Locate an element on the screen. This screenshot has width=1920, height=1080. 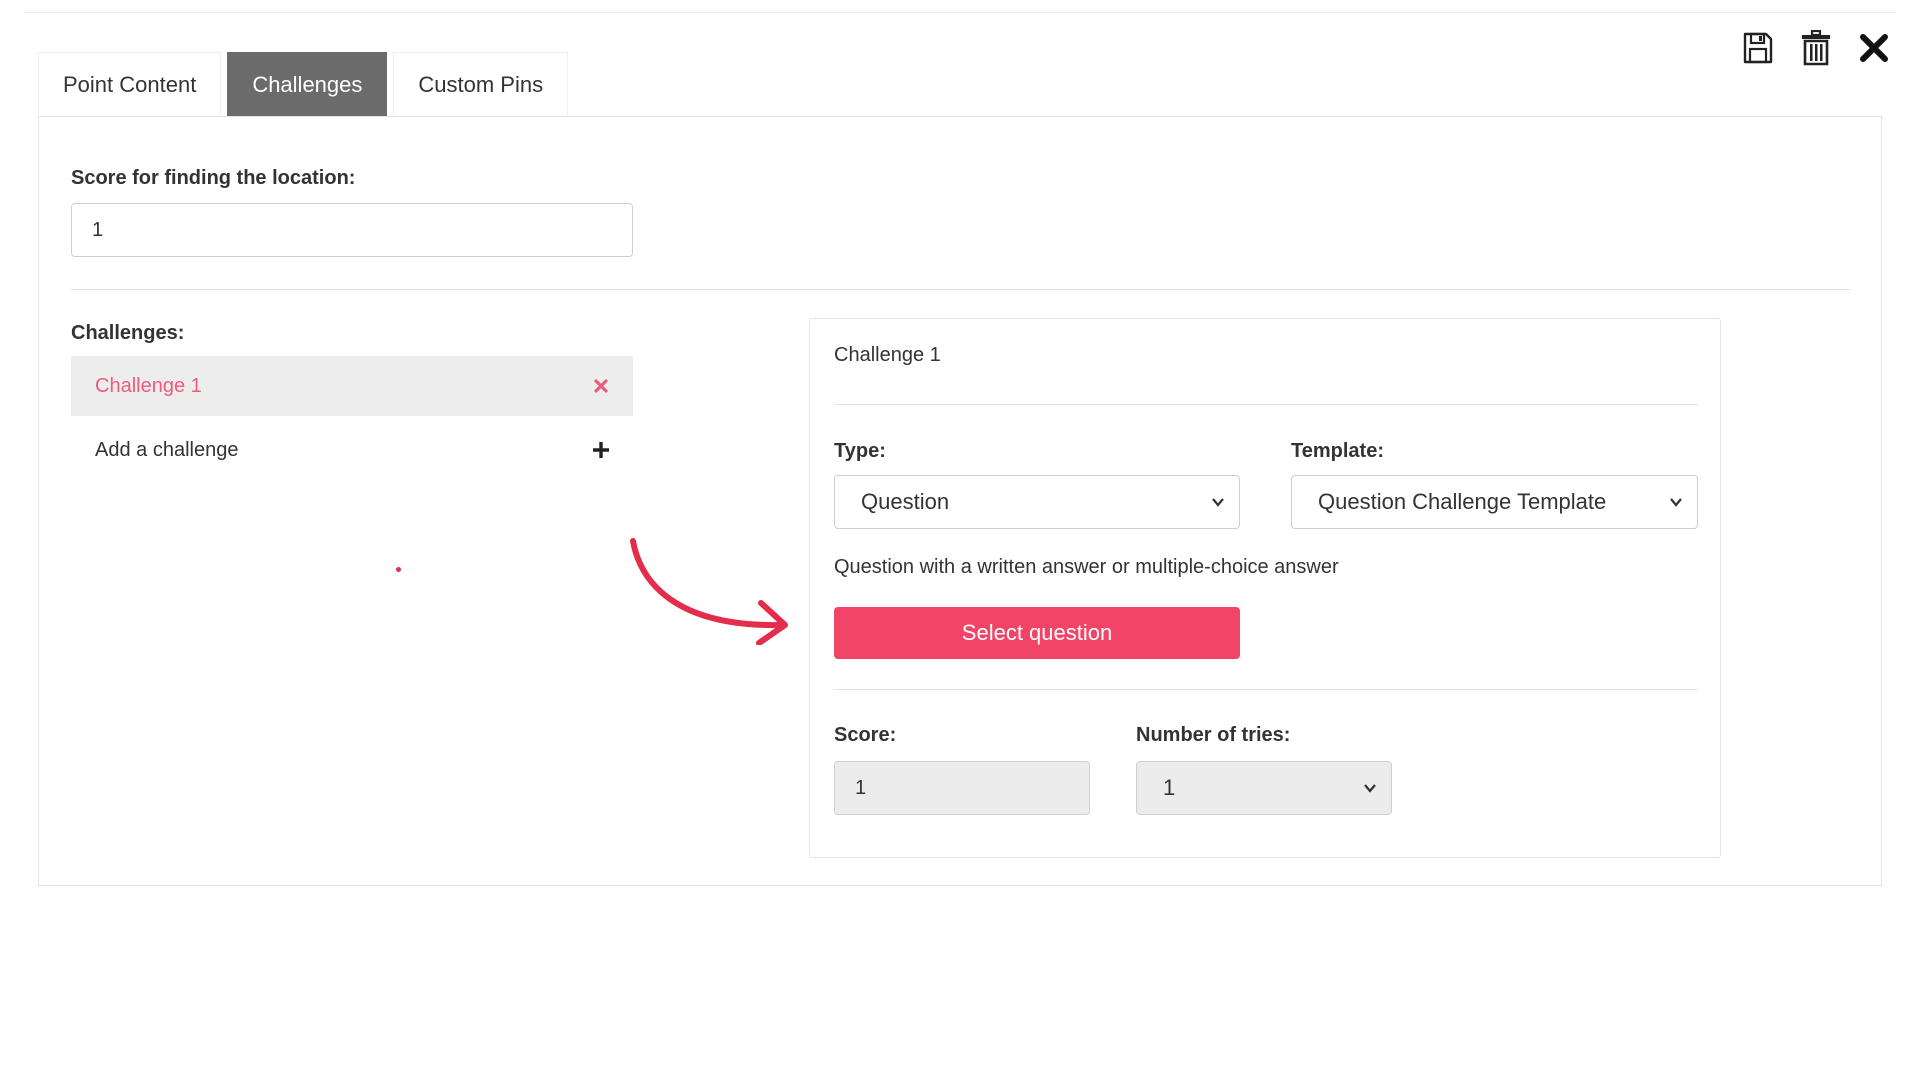
score-label: Score: is located at coordinates (865, 735).